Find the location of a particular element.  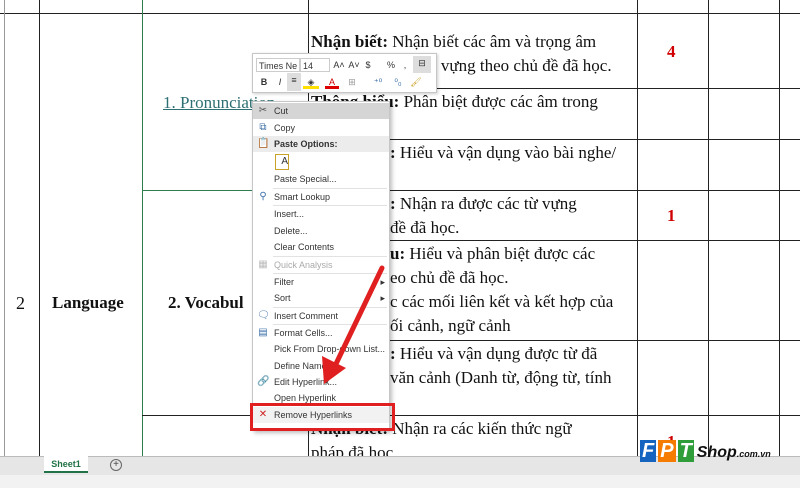

cell-text: Hiểu và vận dụng vào bài nghe/ is located at coordinates (506, 152).